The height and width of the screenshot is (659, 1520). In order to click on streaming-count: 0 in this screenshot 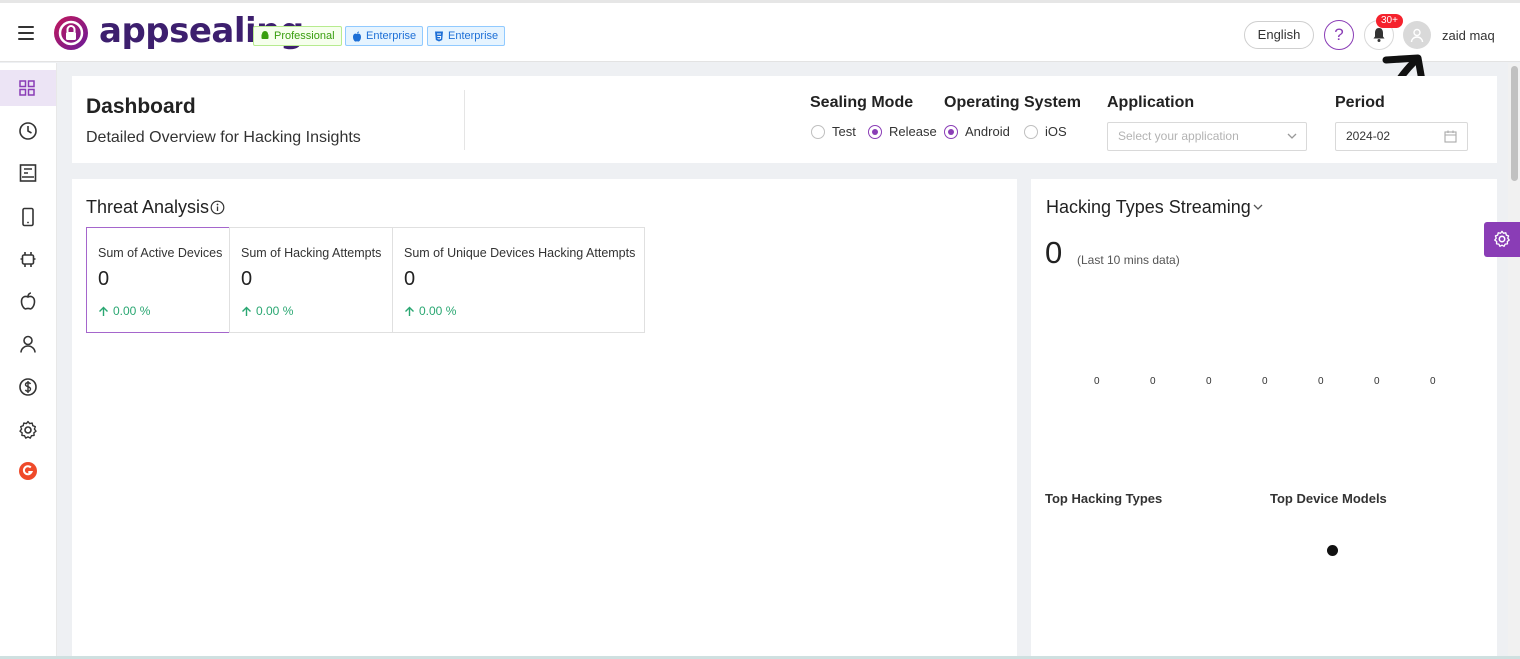, I will do `click(1054, 252)`.